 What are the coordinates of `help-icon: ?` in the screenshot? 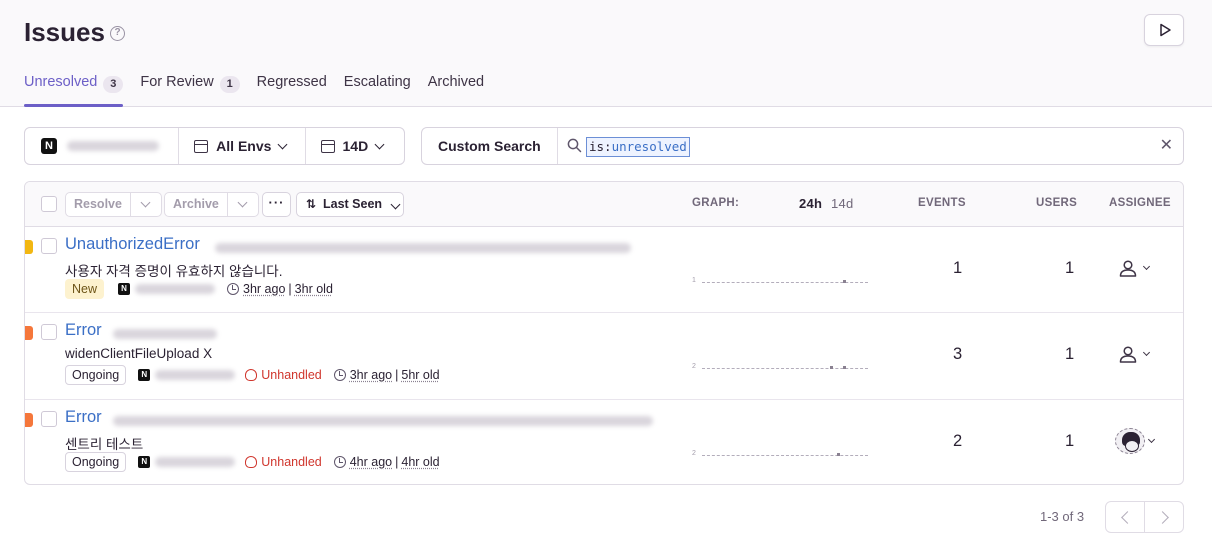 It's located at (117, 33).